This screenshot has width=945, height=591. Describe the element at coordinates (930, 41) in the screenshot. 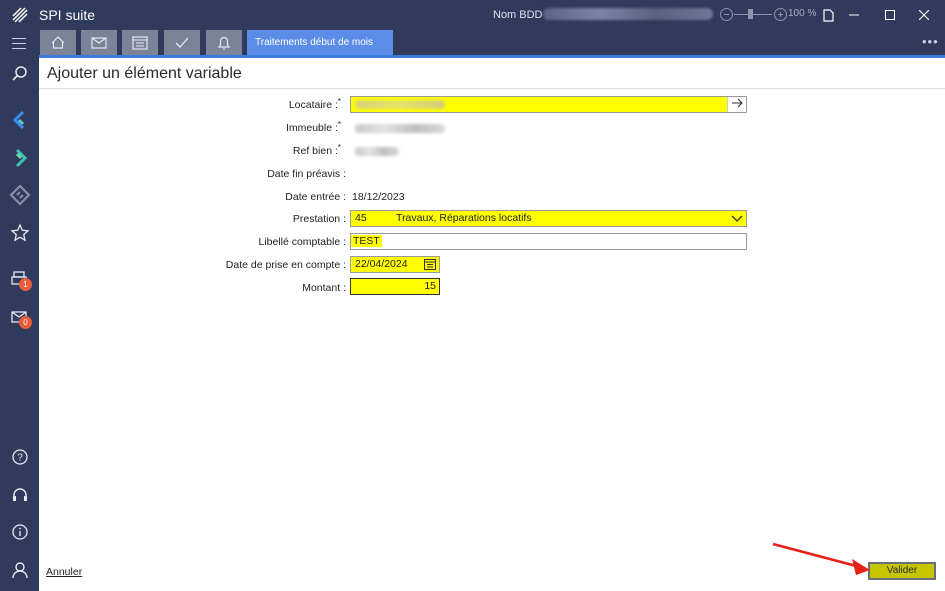

I see `more-options-icon: •••` at that location.